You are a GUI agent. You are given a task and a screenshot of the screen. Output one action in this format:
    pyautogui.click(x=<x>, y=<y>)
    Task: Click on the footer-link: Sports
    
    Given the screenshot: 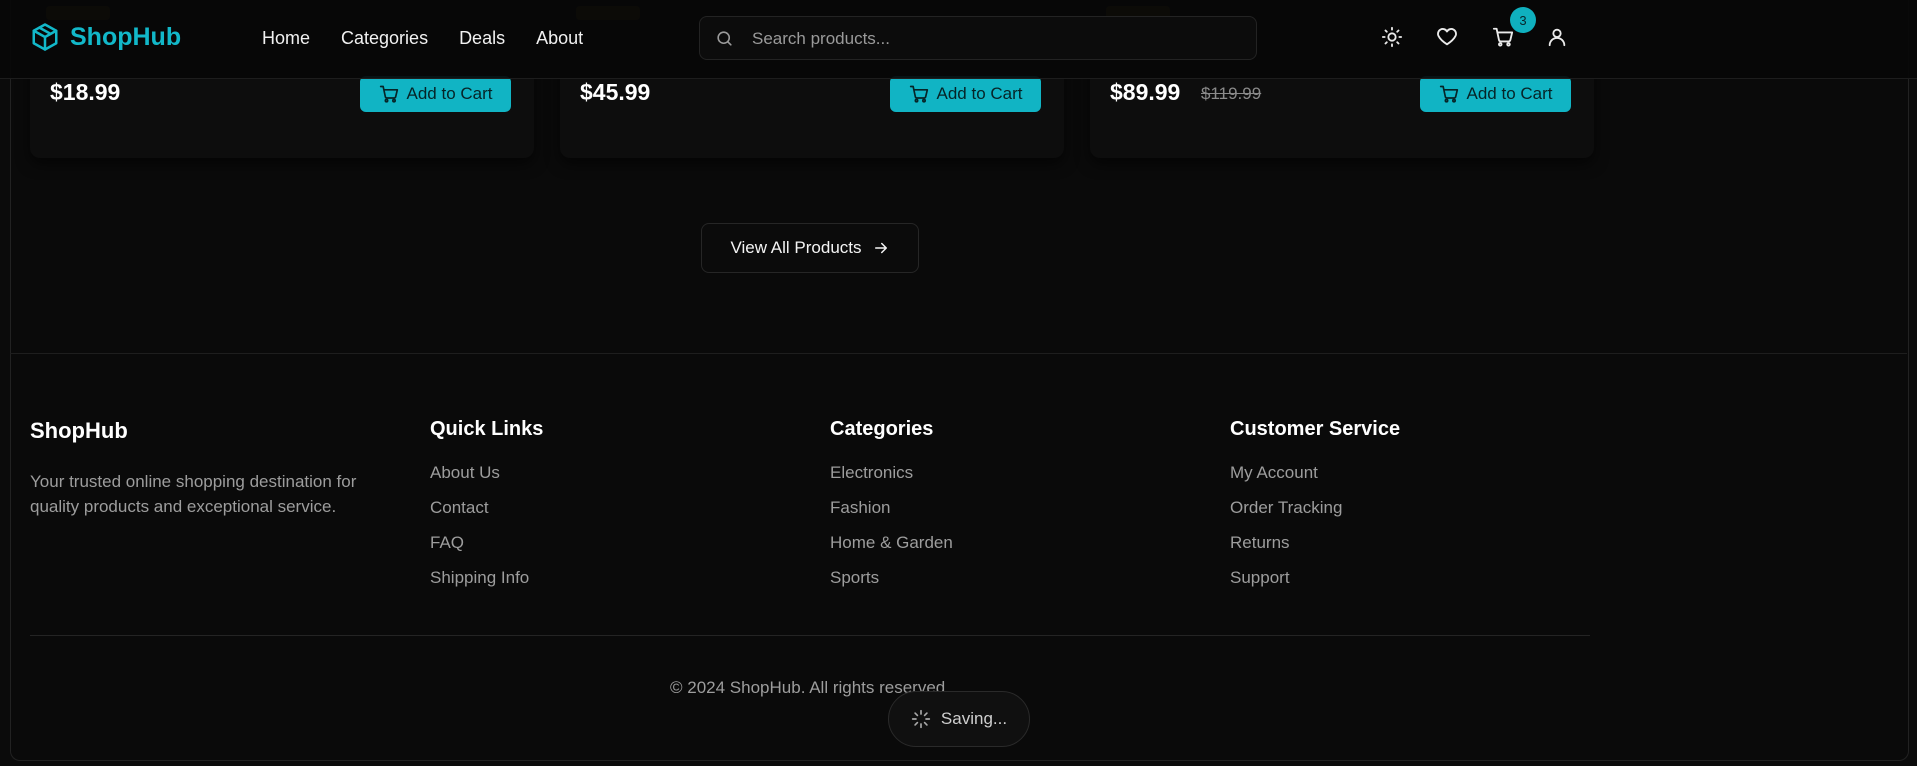 What is the action you would take?
    pyautogui.click(x=891, y=585)
    